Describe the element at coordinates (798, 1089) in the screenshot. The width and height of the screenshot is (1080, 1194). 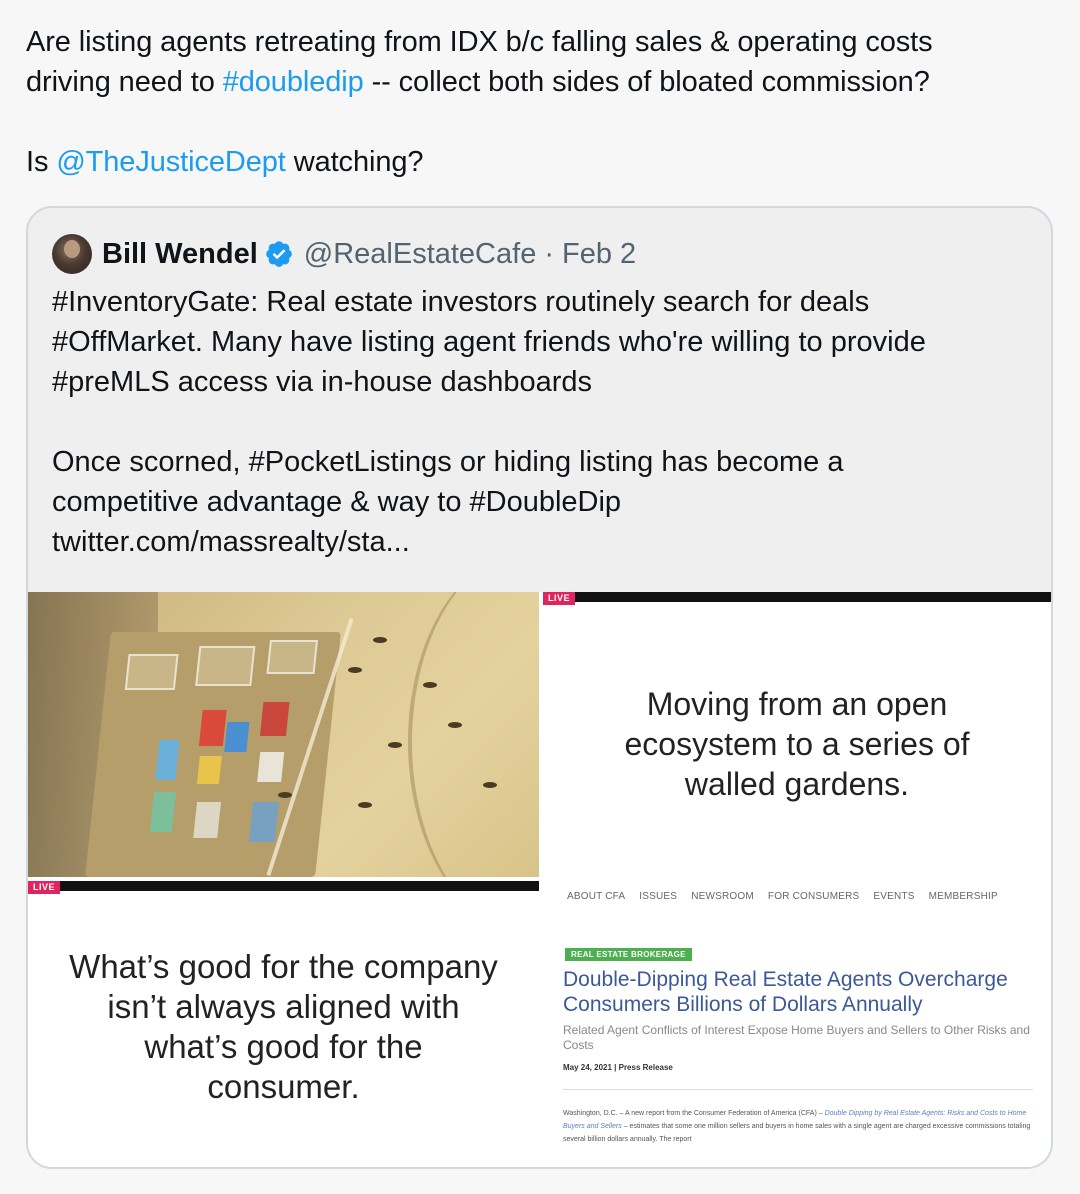
I see `divider` at that location.